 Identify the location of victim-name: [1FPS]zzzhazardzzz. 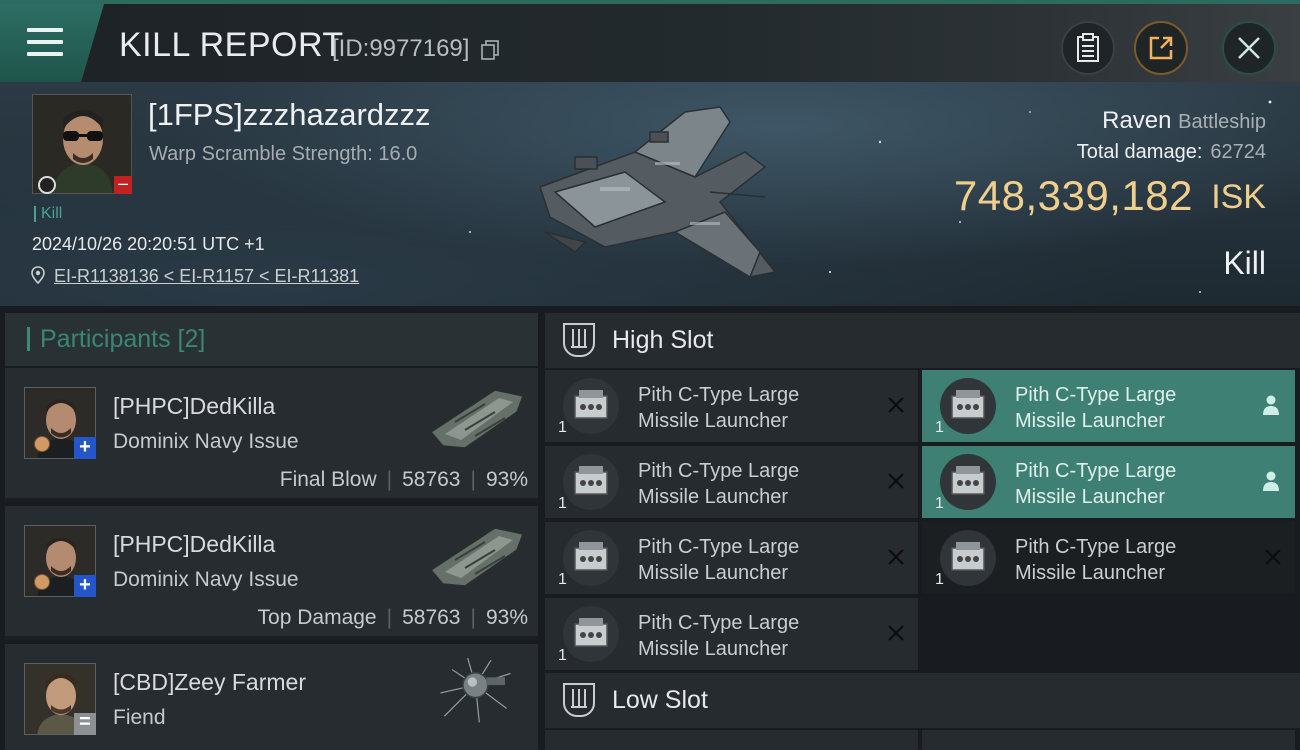
(289, 115).